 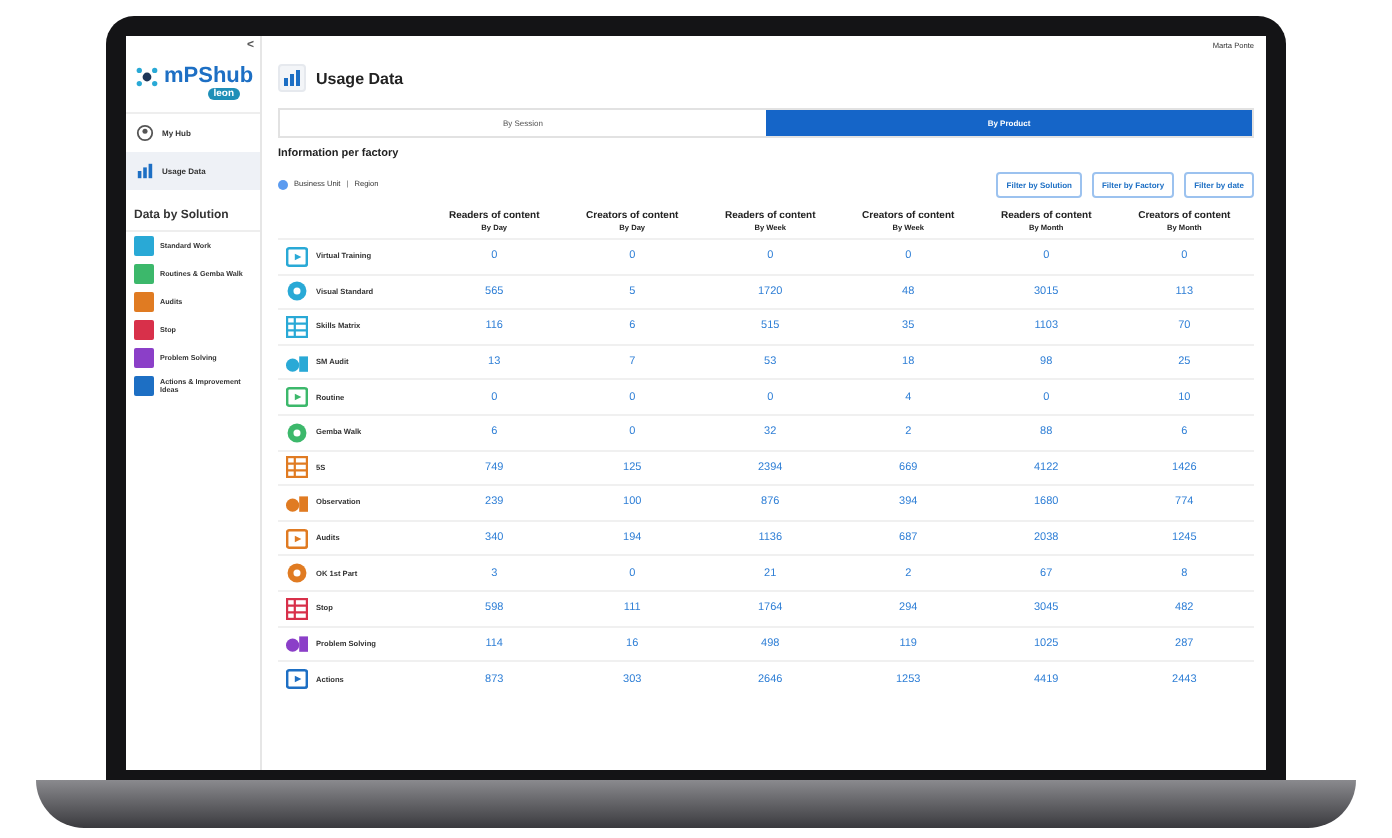 I want to click on dot-icon, so click(x=283, y=184).